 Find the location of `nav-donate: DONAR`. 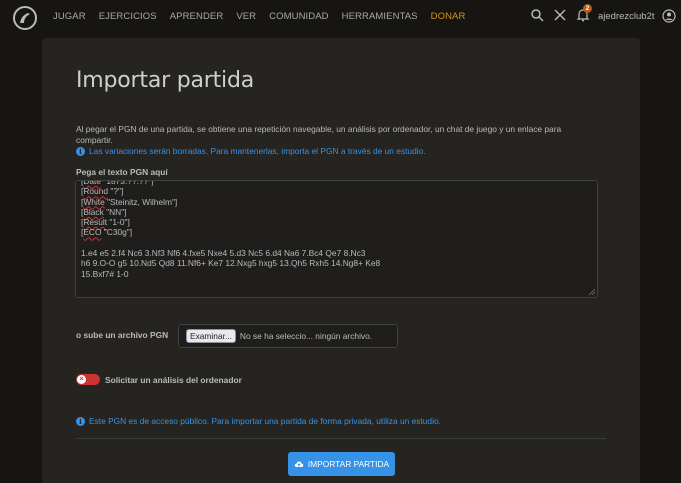

nav-donate: DONAR is located at coordinates (448, 16).